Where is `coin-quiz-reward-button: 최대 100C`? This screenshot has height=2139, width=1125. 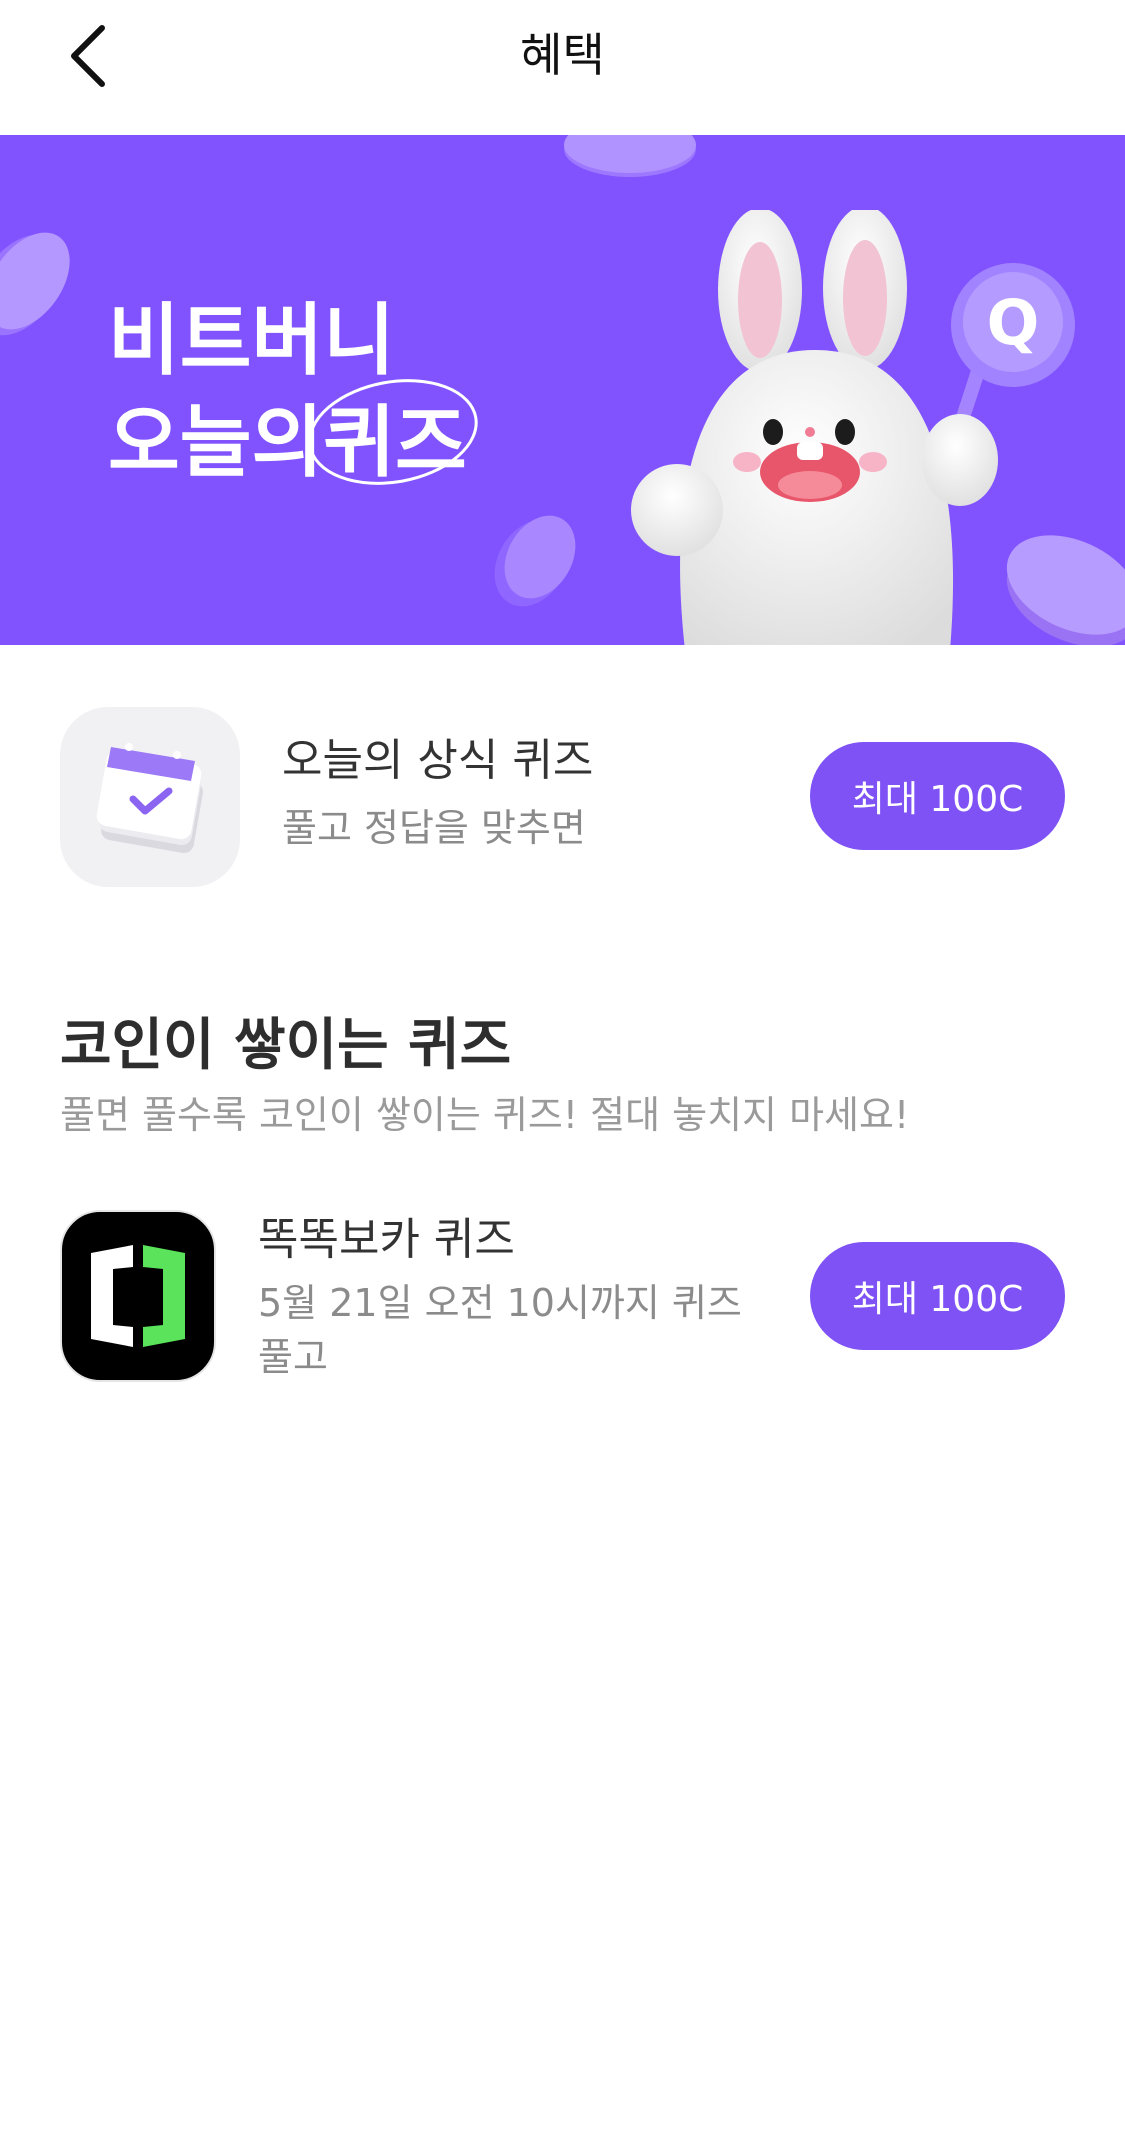
coin-quiz-reward-button: 최대 100C is located at coordinates (937, 1296).